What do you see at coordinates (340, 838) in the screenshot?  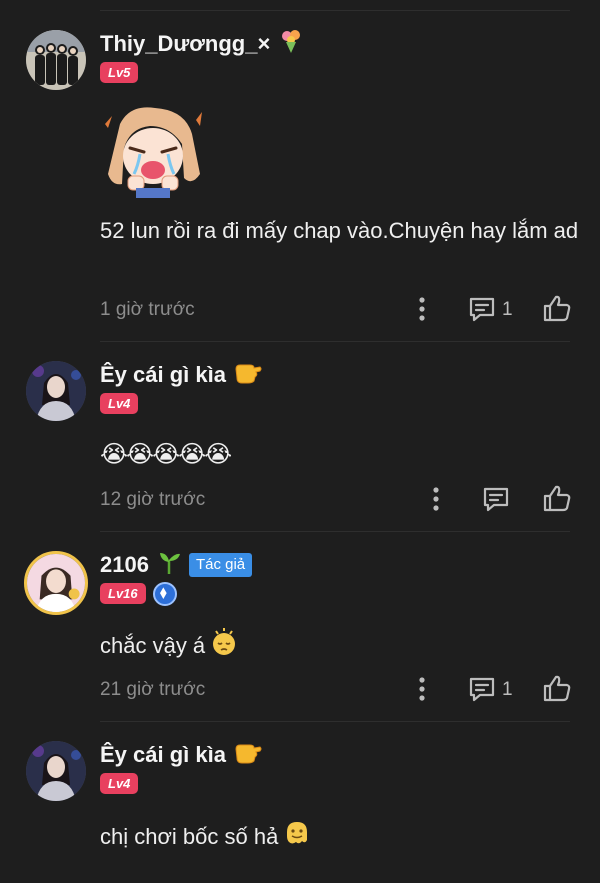 I see `comment-text: chị chơi bốc số hả` at bounding box center [340, 838].